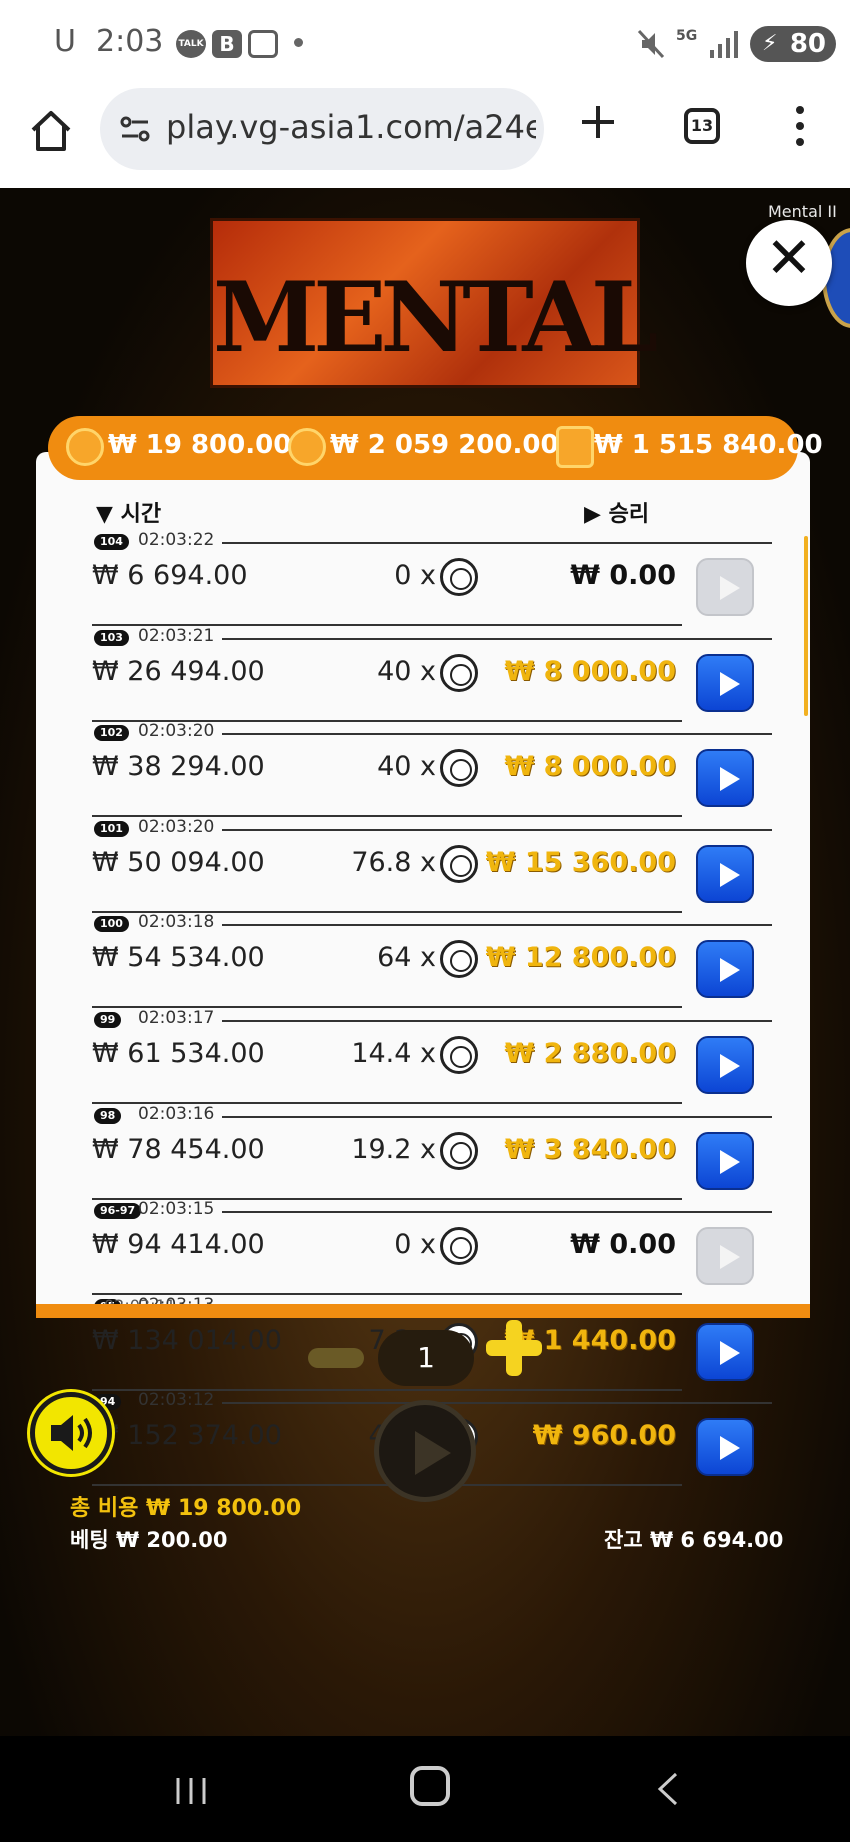 Image resolution: width=850 pixels, height=1842 pixels. I want to click on history-row: 101 02:03:20 ₩ 50 094.00 76.8 x ₩ 15 360.00, so click(432, 865).